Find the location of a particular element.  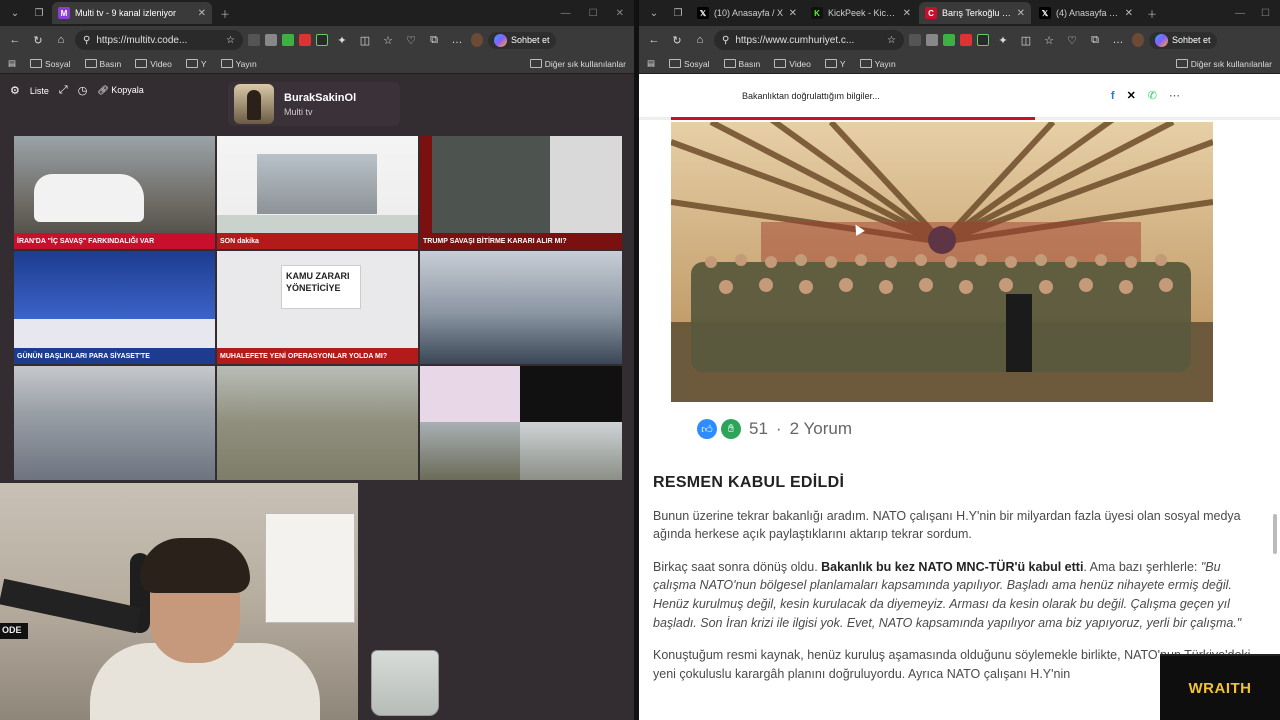

list-button: Liste is located at coordinates (39, 91).